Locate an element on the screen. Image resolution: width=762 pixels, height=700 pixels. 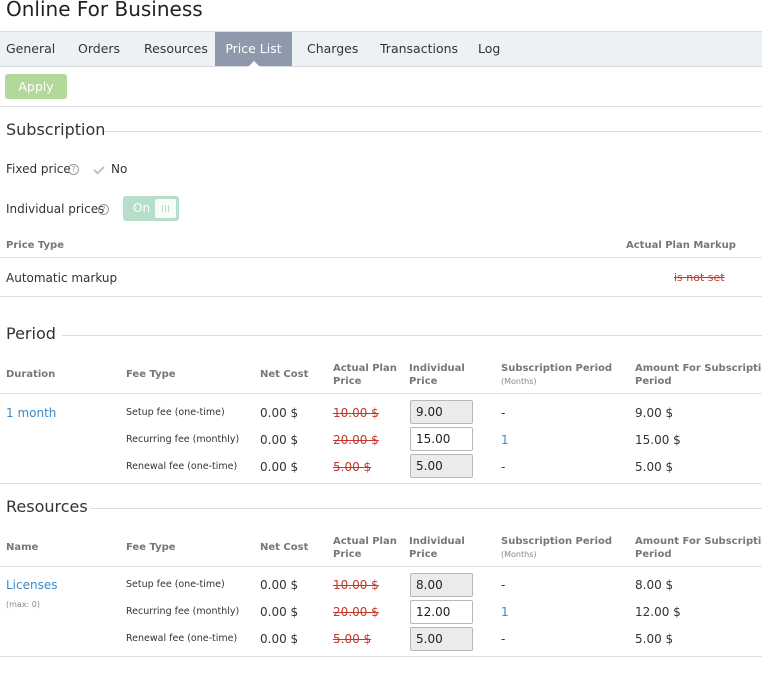
subscription-section-title: Subscription is located at coordinates (56, 129).